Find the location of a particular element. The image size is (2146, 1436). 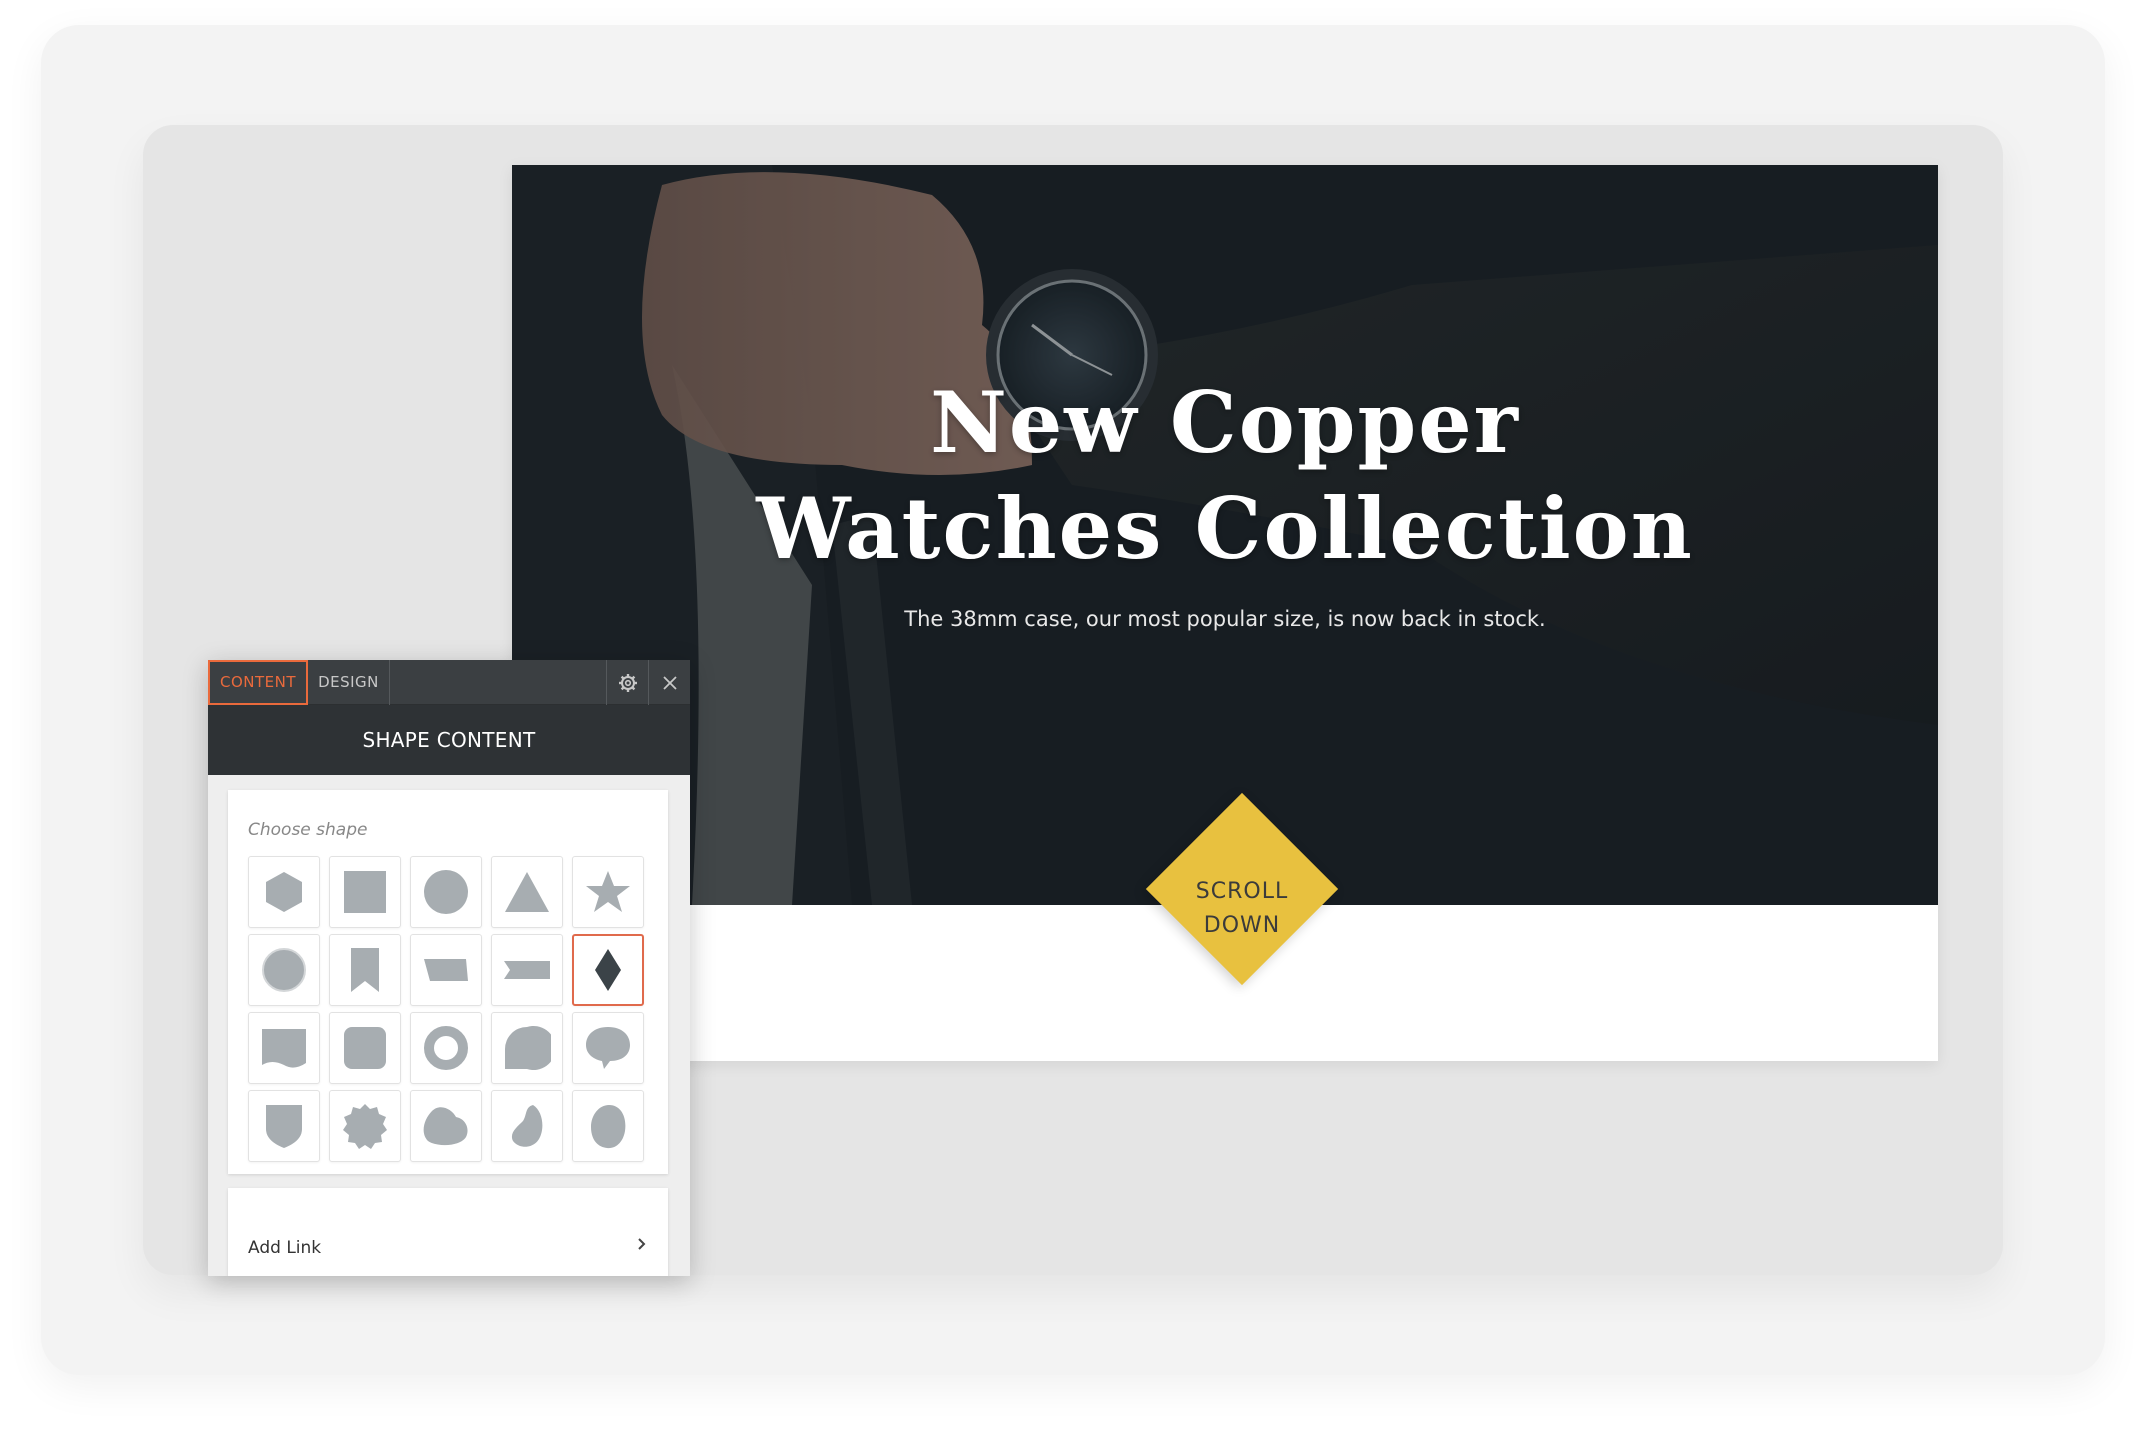

speech-bubble-round-icon is located at coordinates (608, 1048).